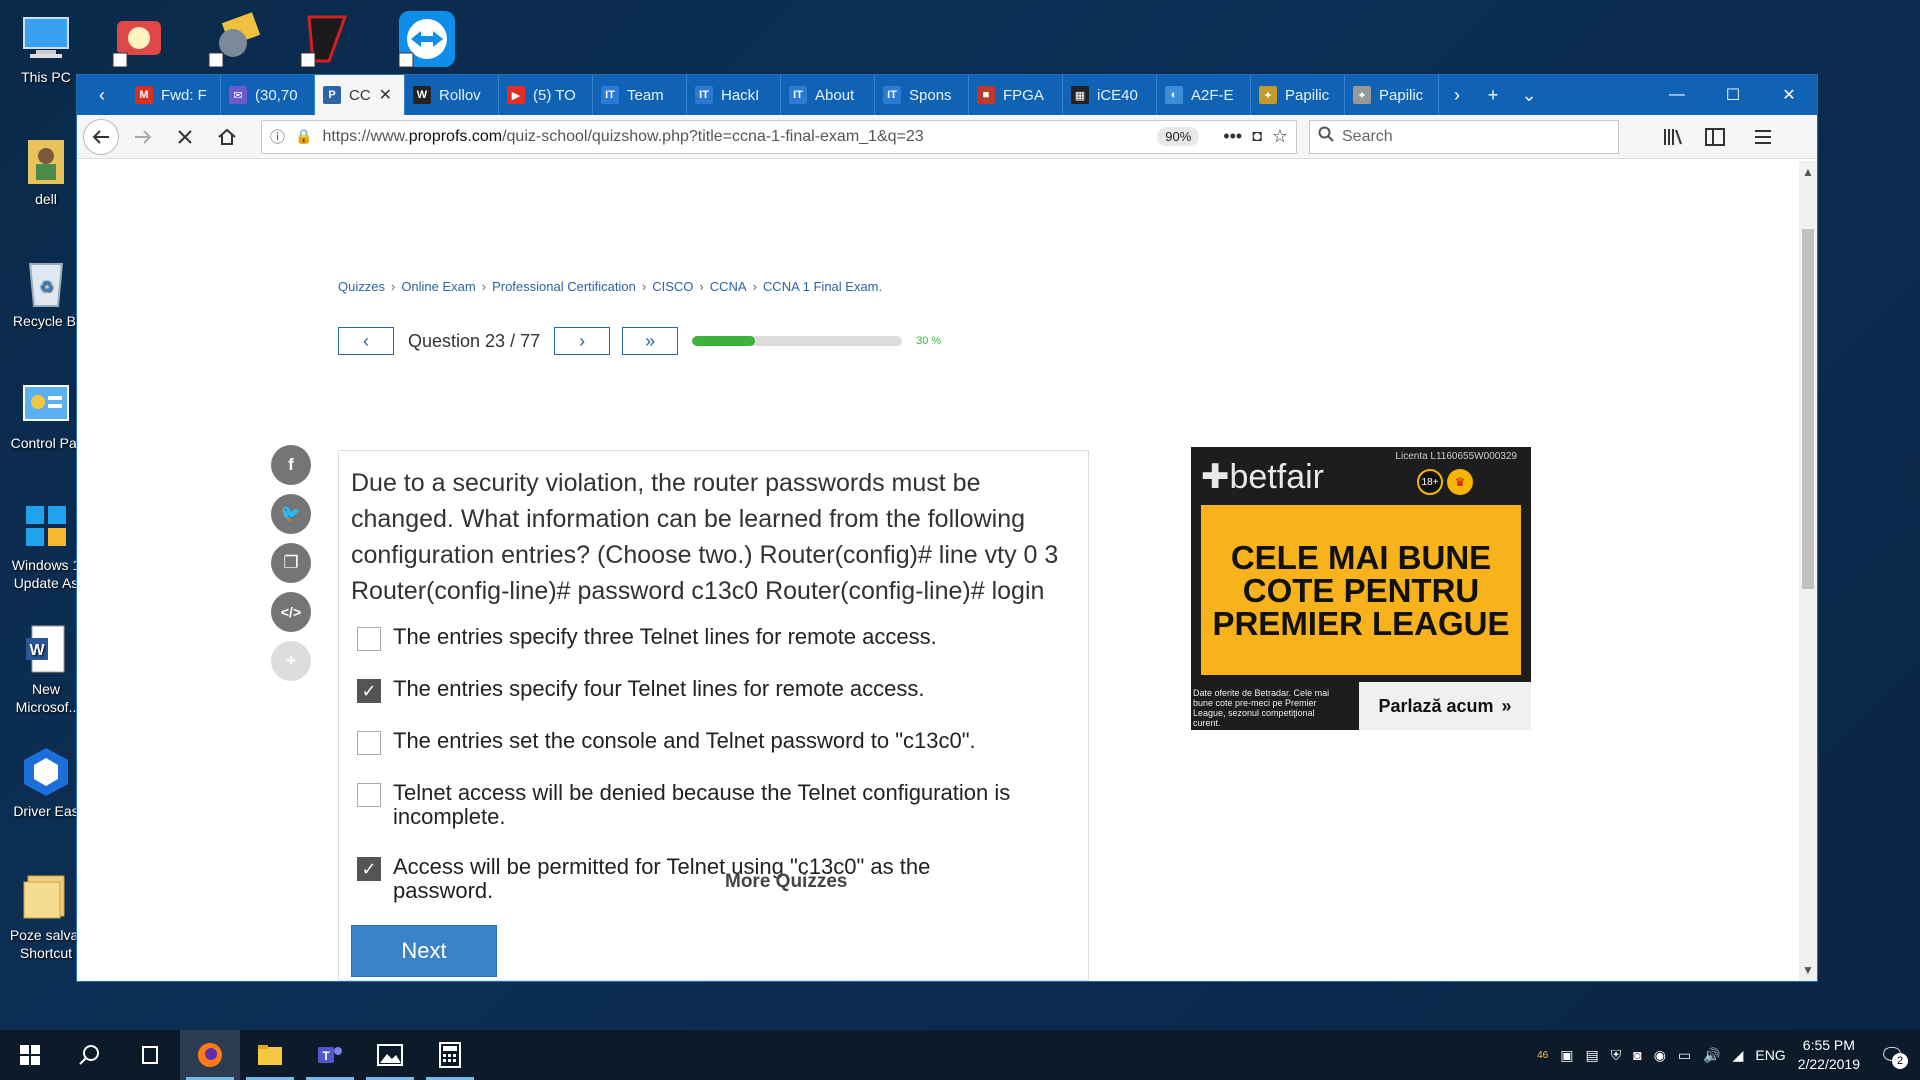 The height and width of the screenshot is (1080, 1920). Describe the element at coordinates (1637, 1055) in the screenshot. I see `app-tray-icon: ◙` at that location.